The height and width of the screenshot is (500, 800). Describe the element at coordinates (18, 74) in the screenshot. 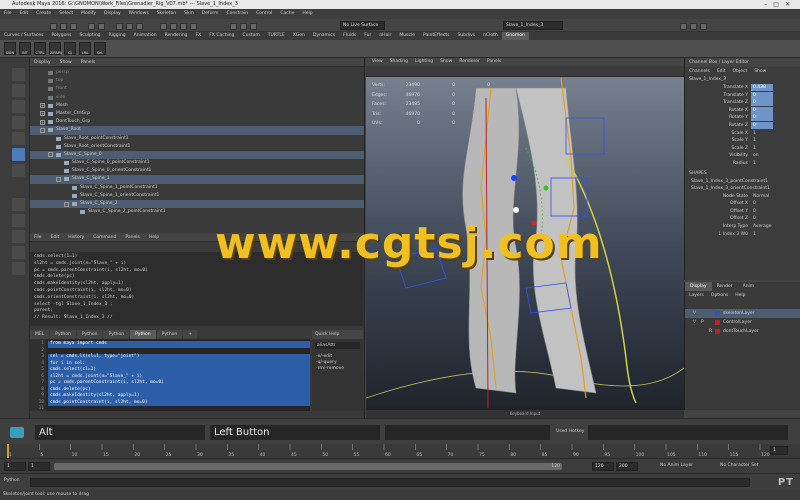

I see `select-tool-icon` at that location.